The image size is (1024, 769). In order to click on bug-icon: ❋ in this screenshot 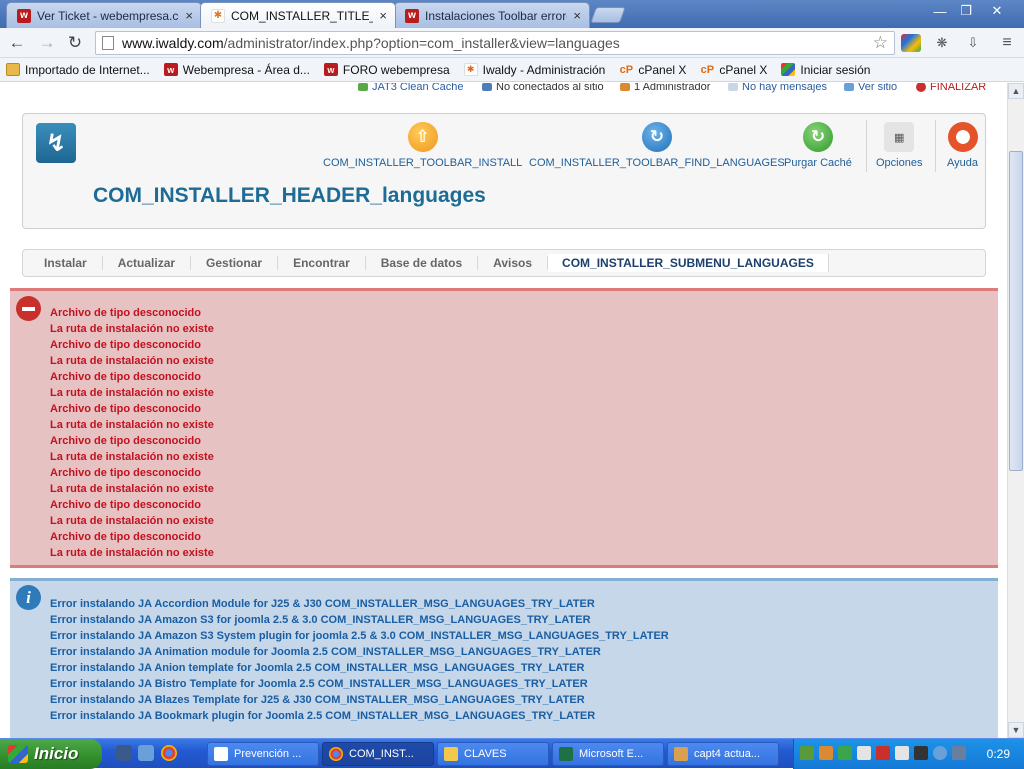, I will do `click(942, 43)`.